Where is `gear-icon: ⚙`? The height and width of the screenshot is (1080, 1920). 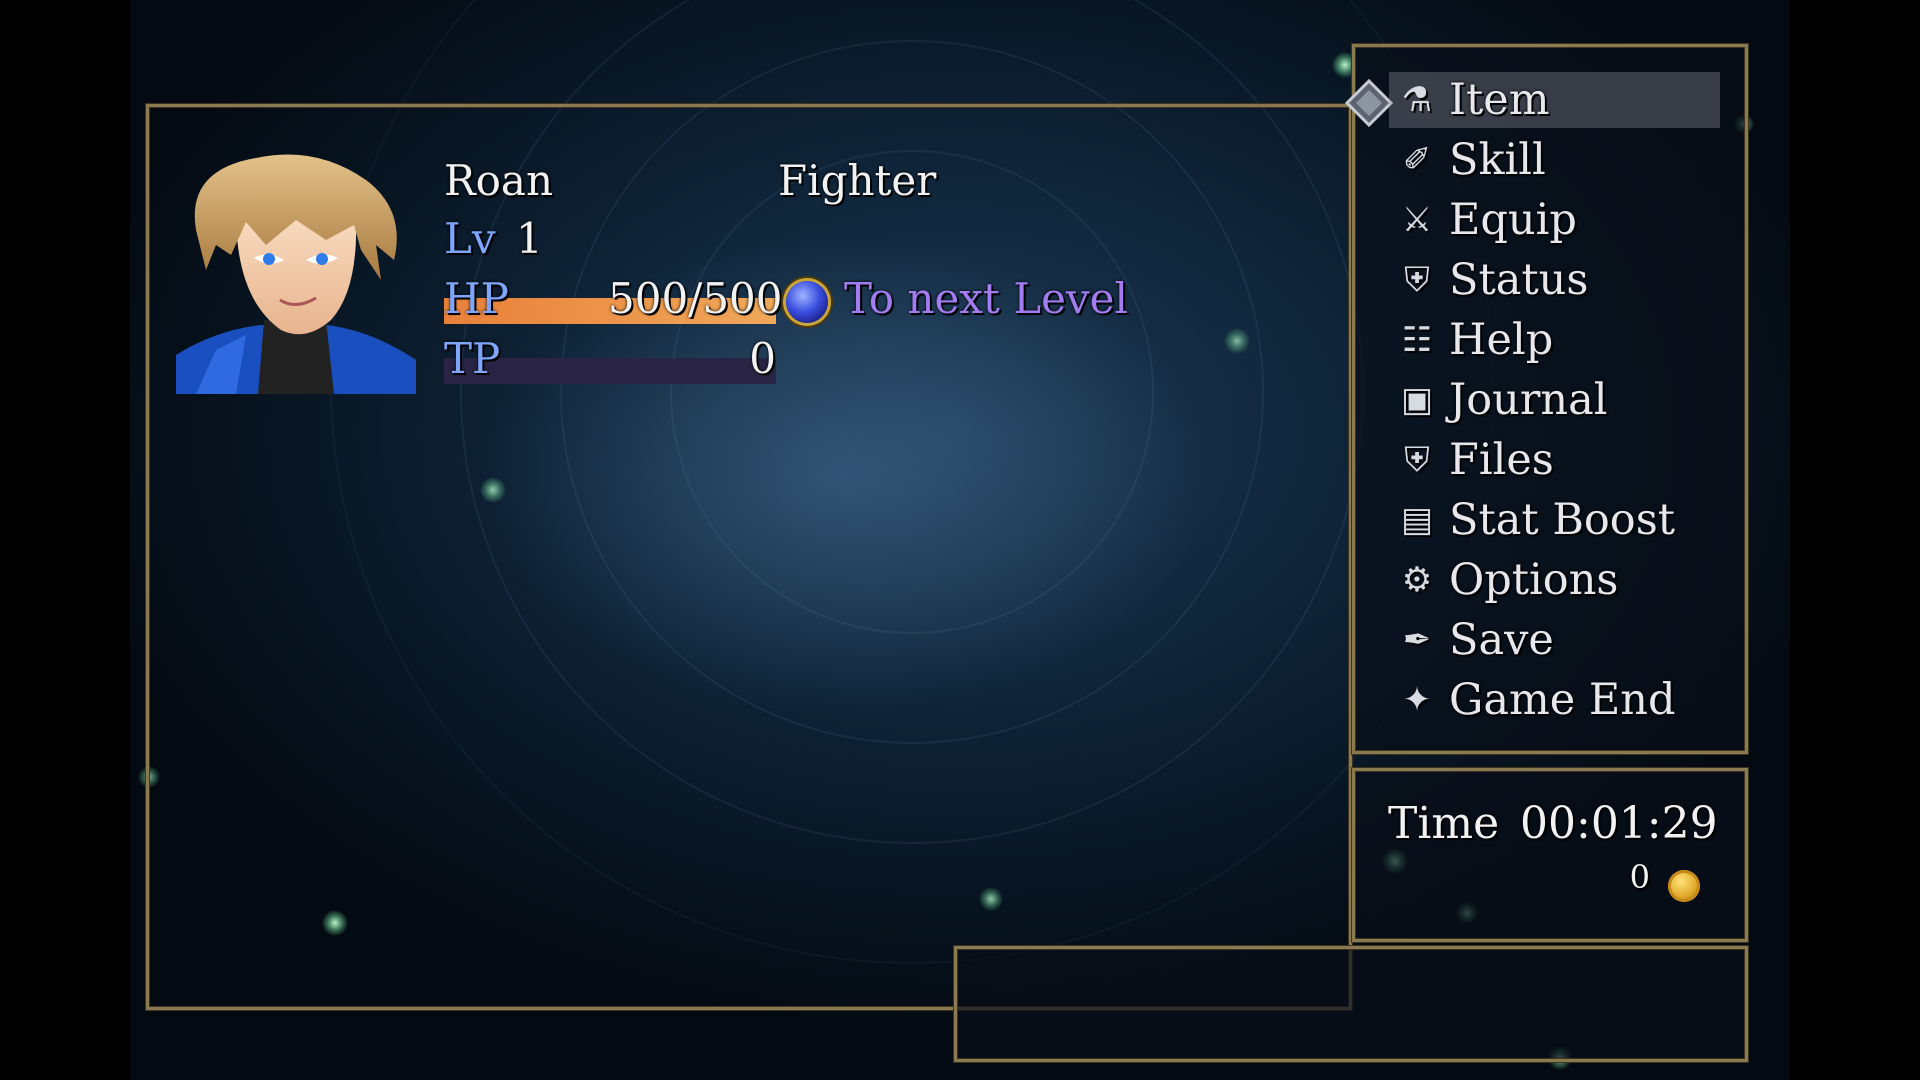
gear-icon: ⚙ is located at coordinates (1417, 580).